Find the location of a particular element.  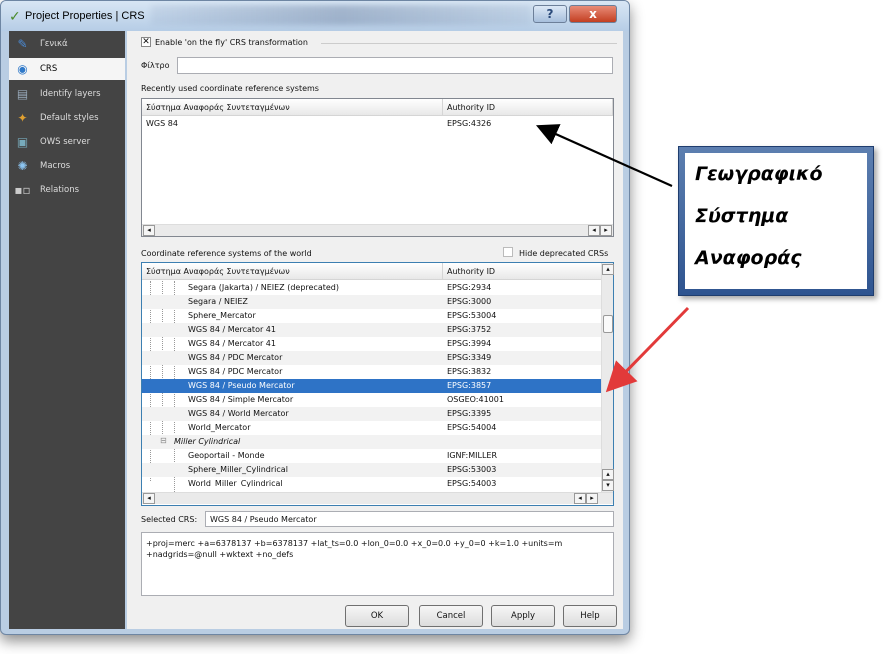

annotation-arrows is located at coordinates (612, 258).